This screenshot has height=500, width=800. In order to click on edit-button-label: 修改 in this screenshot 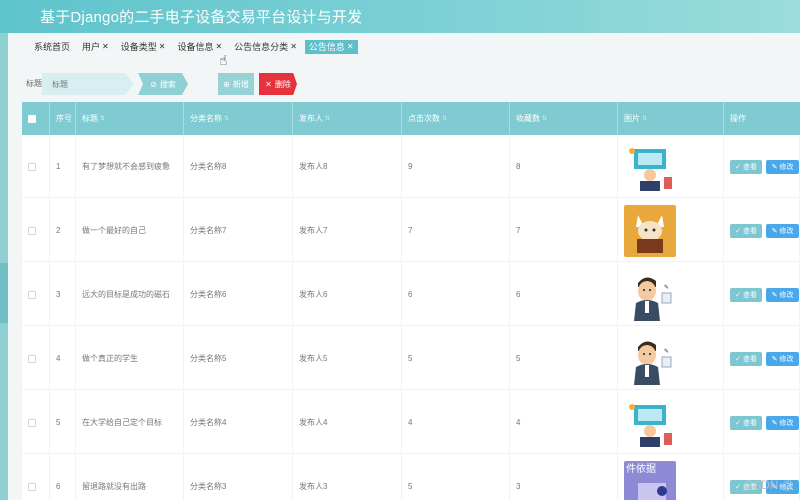, I will do `click(786, 167)`.